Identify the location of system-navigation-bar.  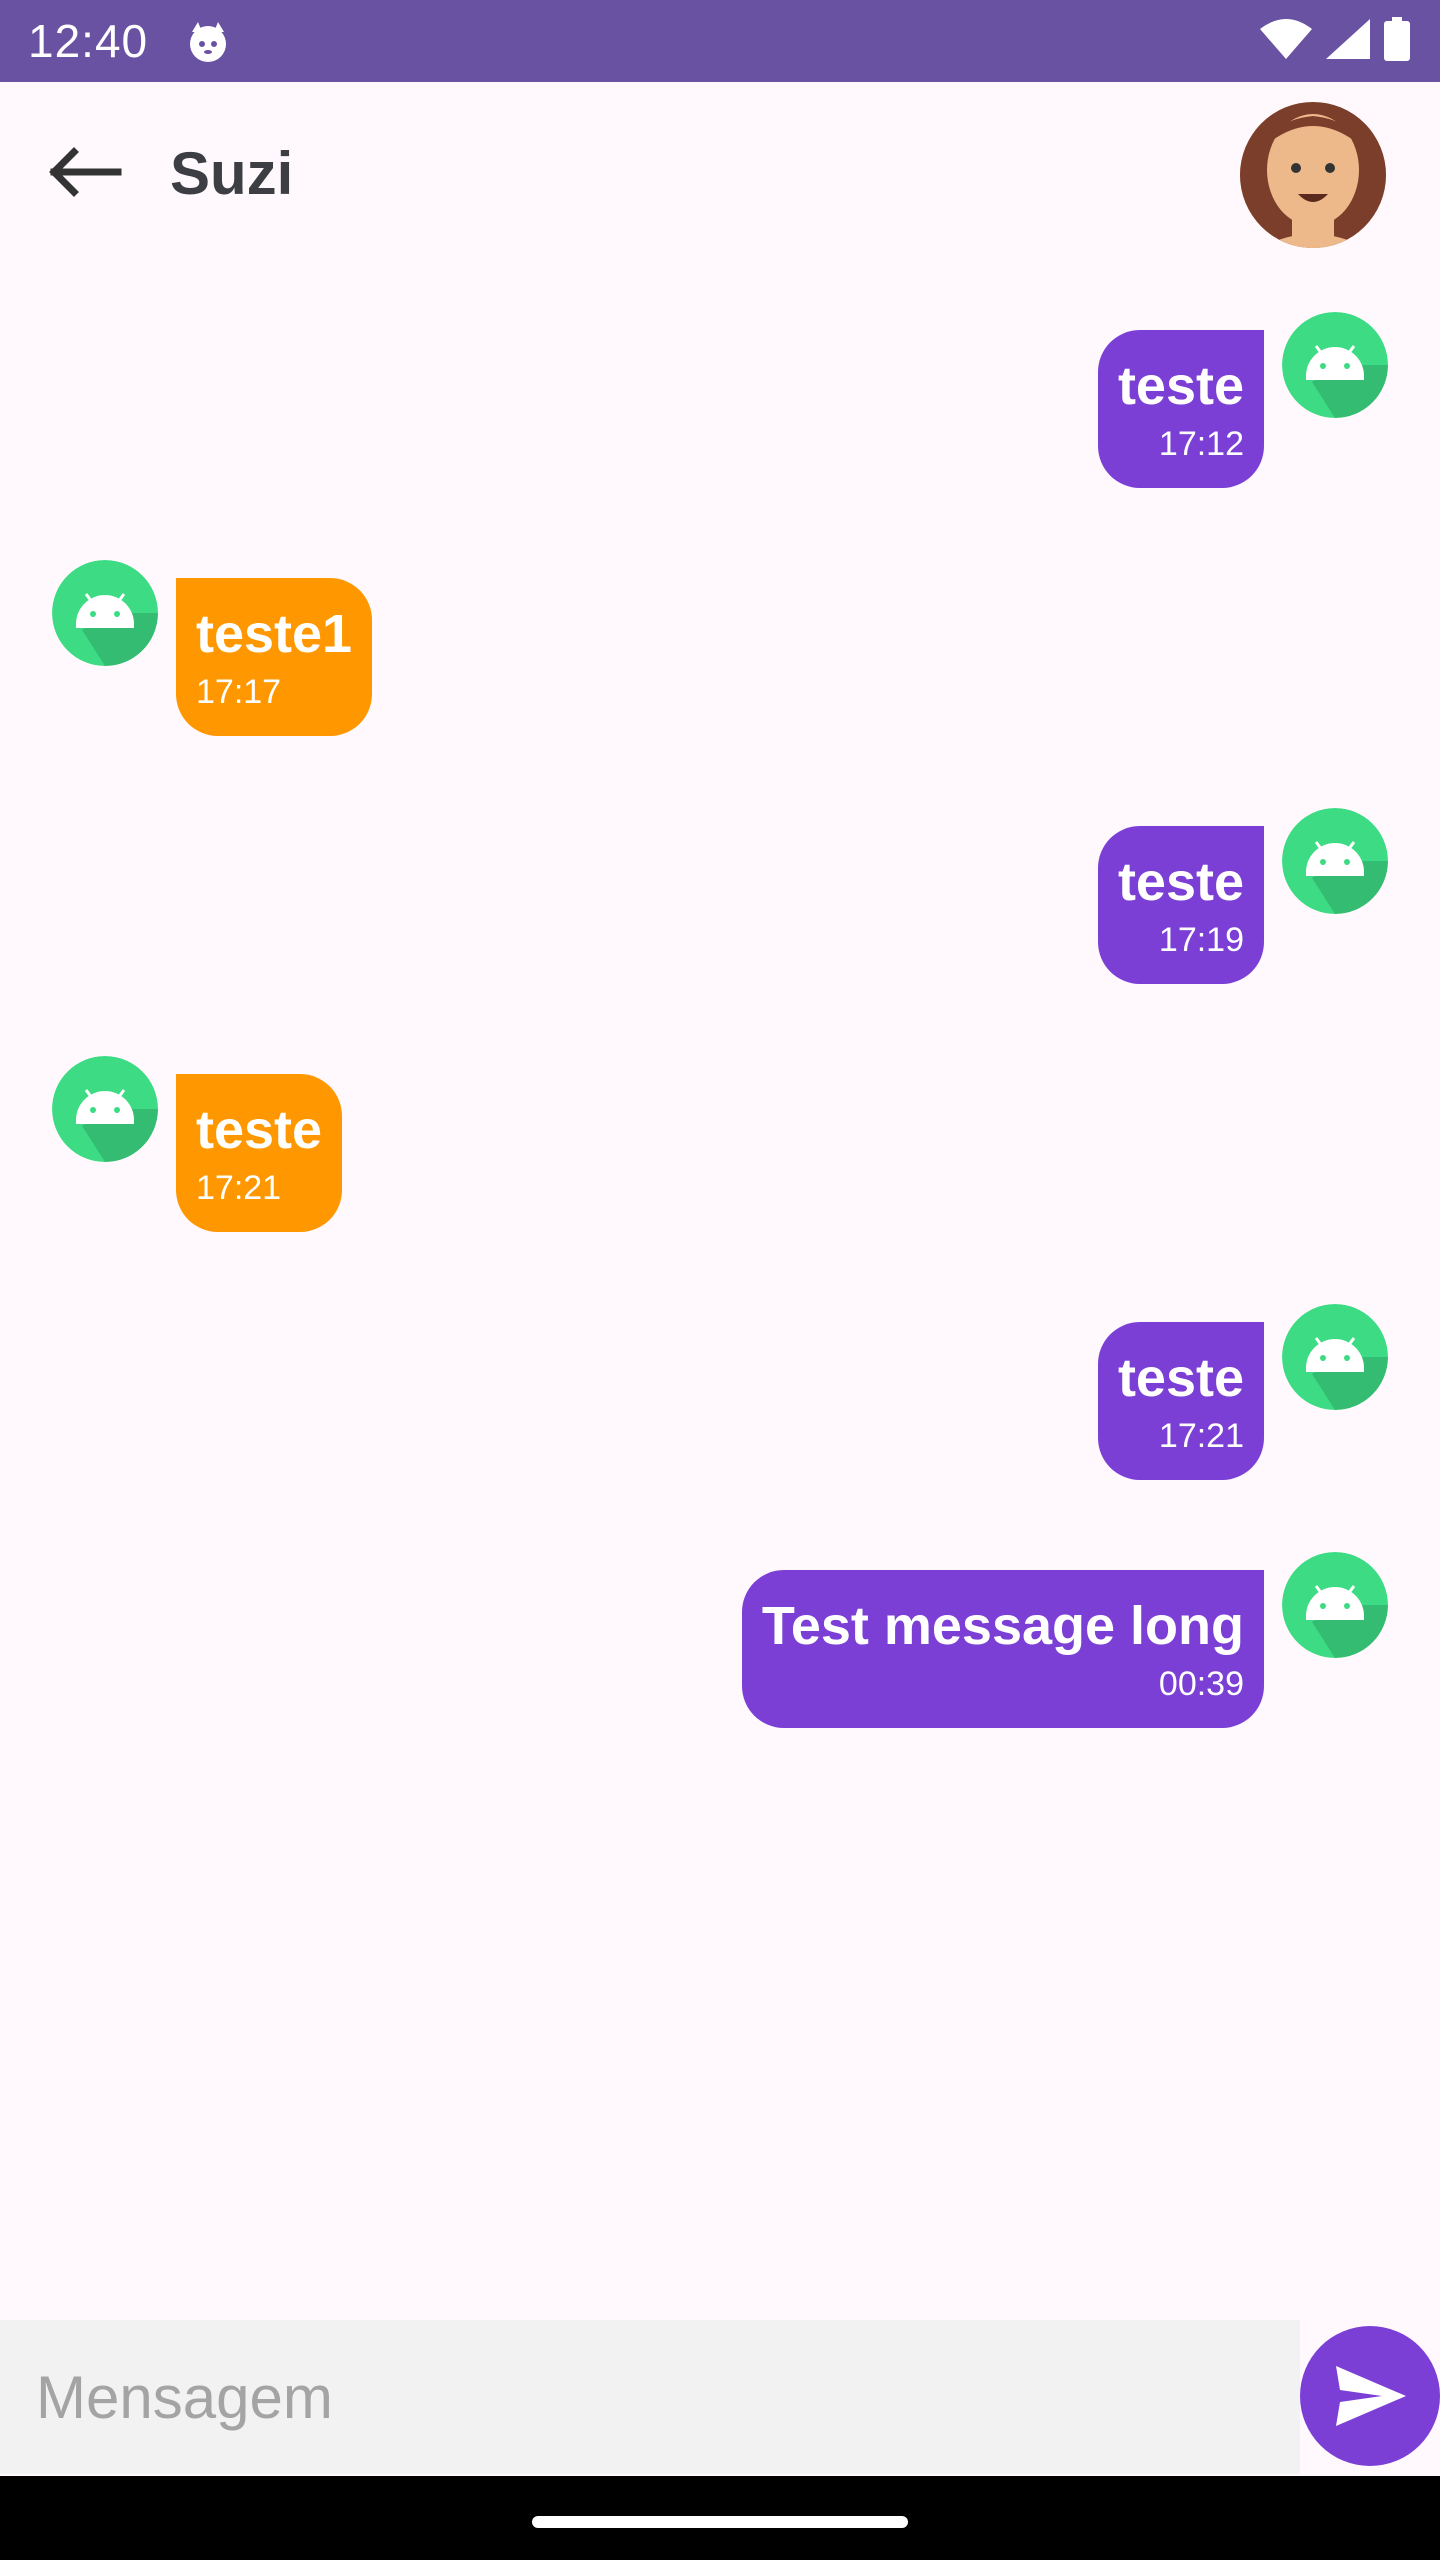
(720, 2518).